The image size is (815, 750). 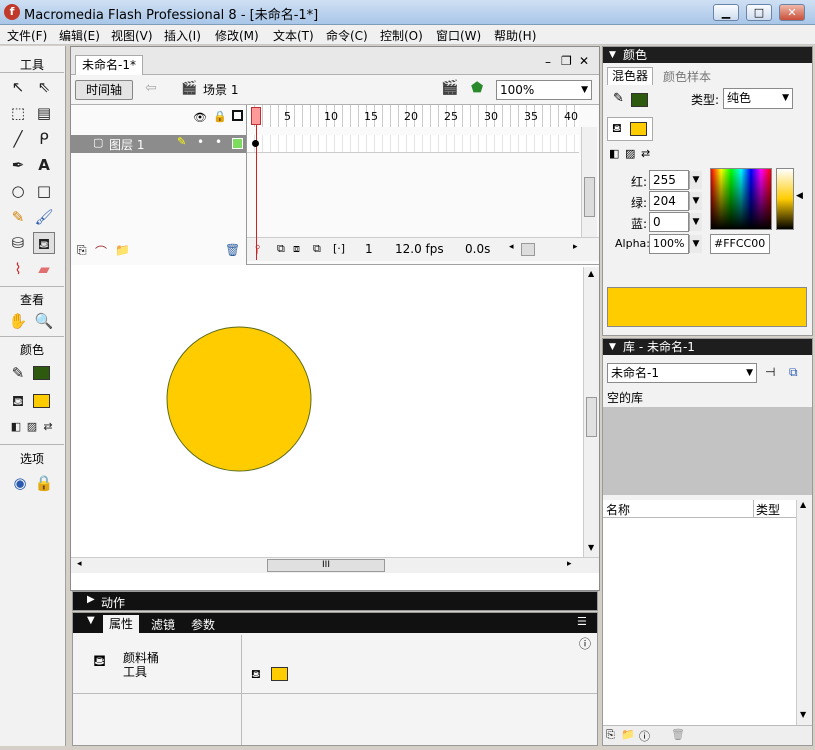 I want to click on menu-window: 窗口(W), so click(x=458, y=35).